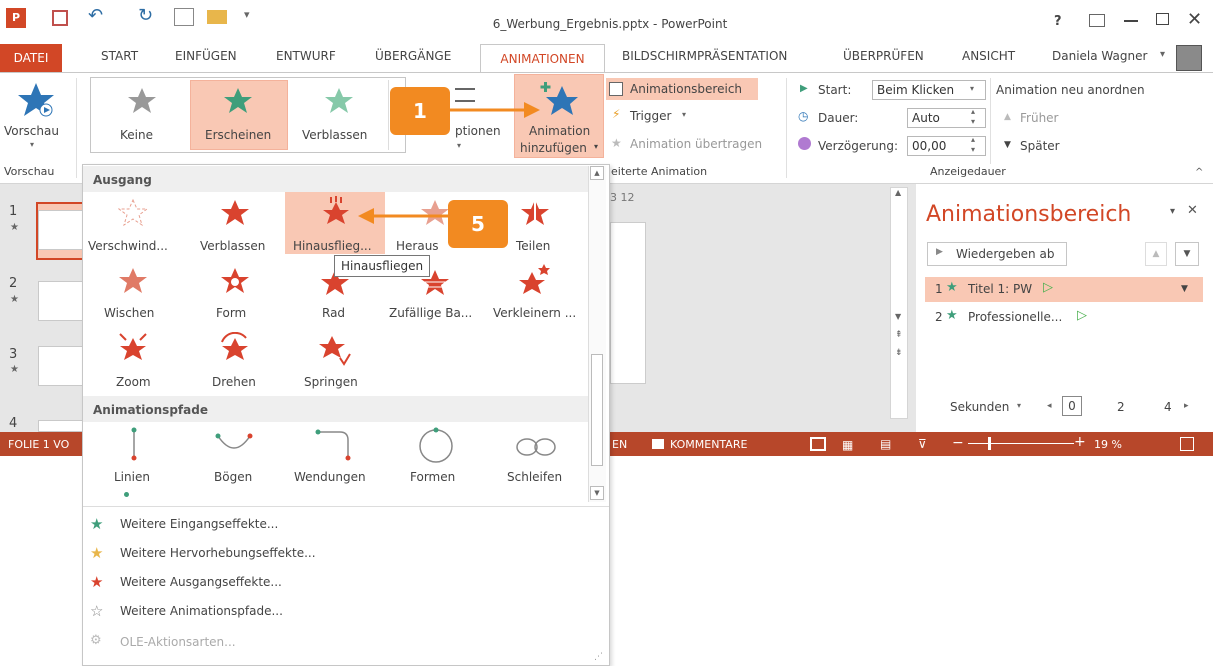  I want to click on slideshow-icon: ⊽, so click(922, 444).